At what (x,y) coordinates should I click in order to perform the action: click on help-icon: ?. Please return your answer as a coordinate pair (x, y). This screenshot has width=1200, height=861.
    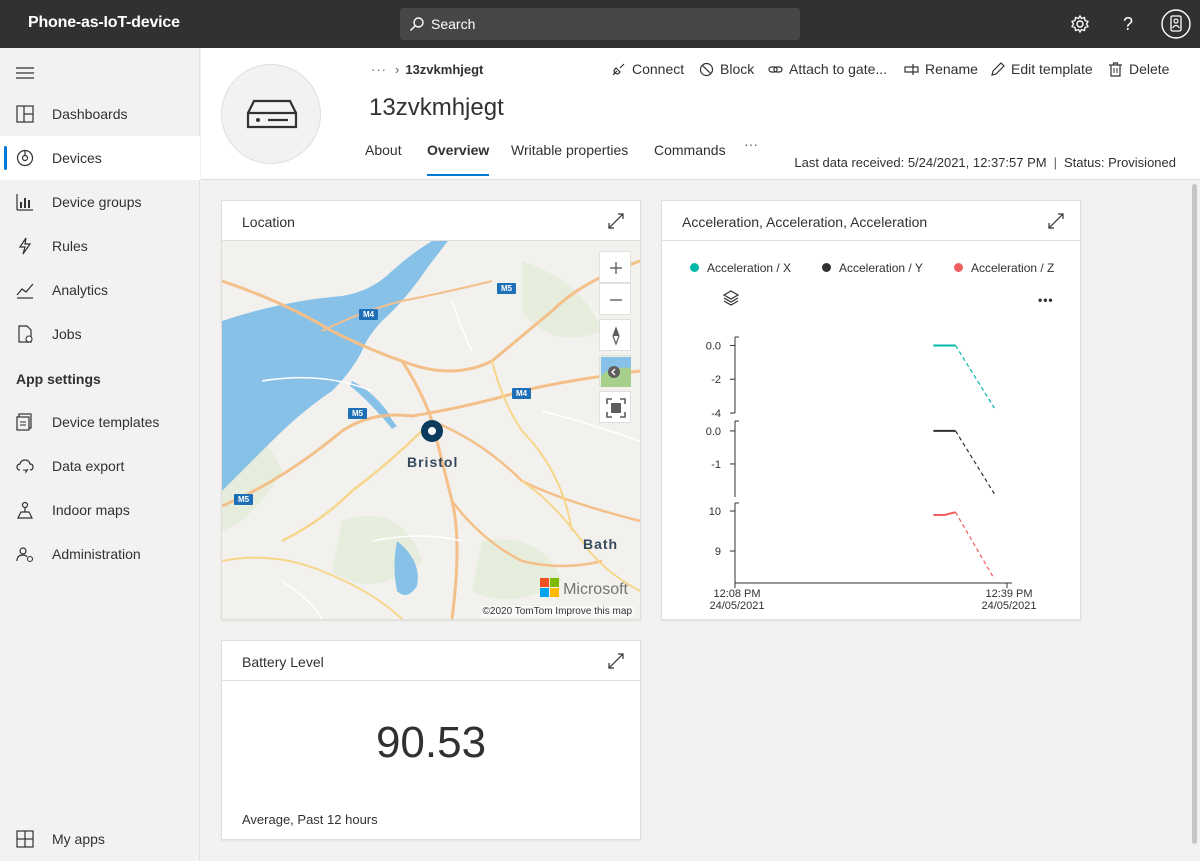
    Looking at the image, I should click on (1128, 24).